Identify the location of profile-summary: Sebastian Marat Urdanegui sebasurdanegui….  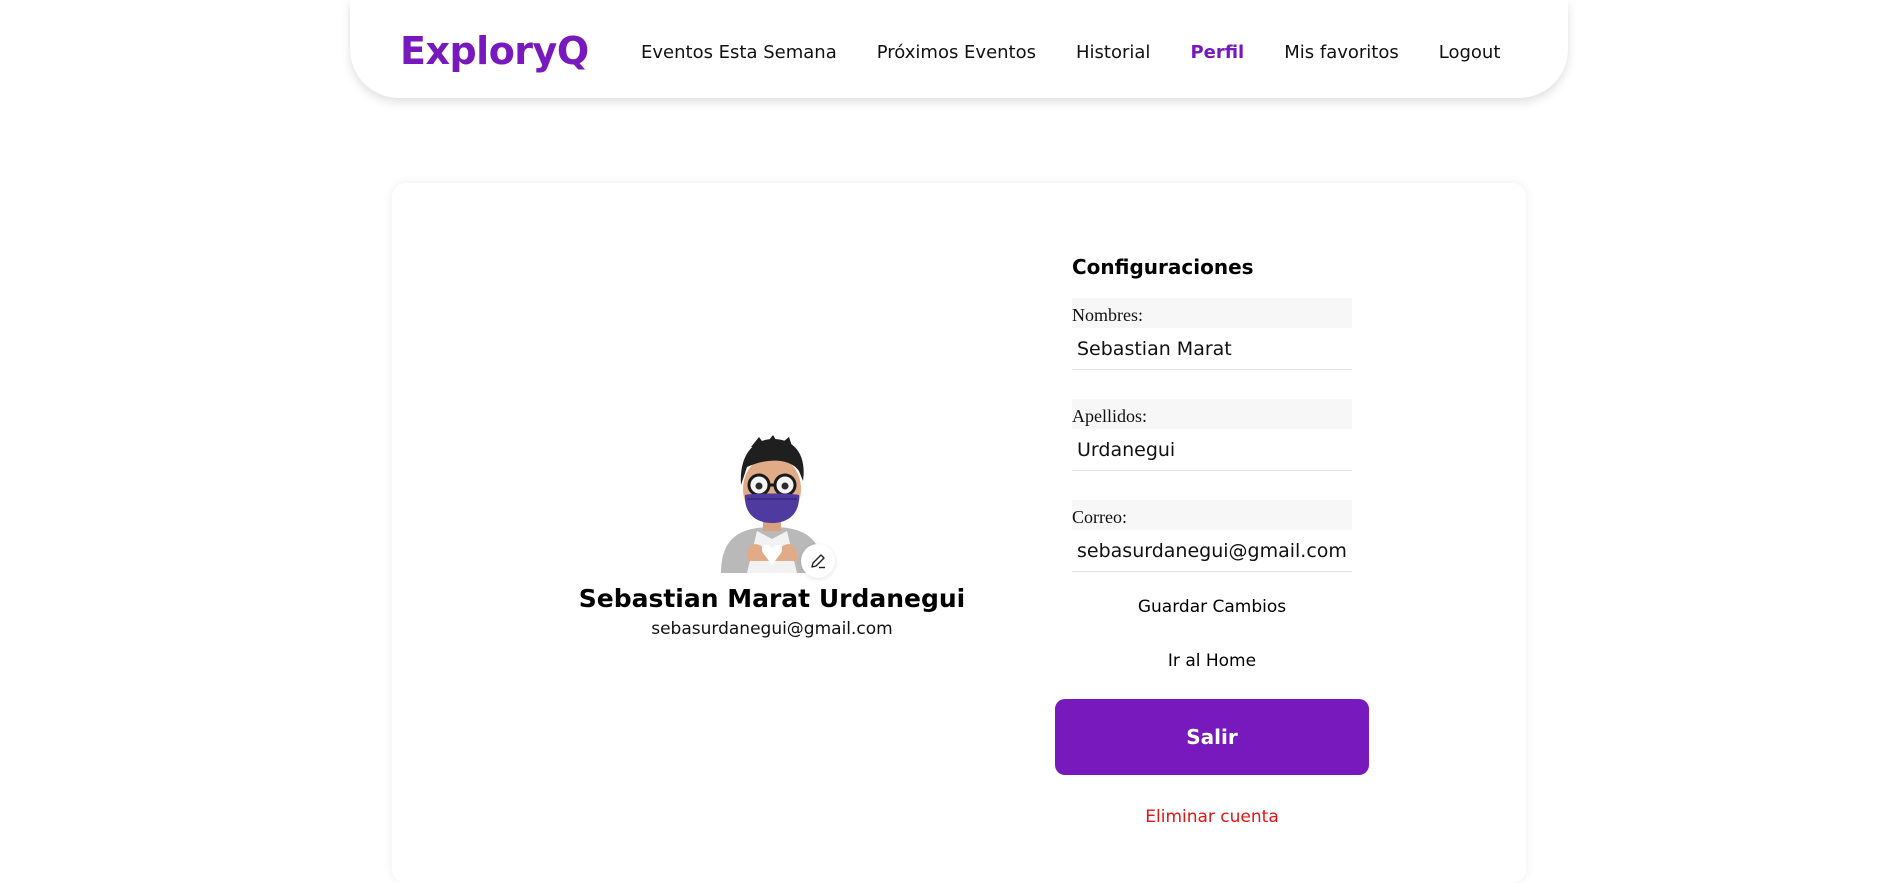
(772, 536).